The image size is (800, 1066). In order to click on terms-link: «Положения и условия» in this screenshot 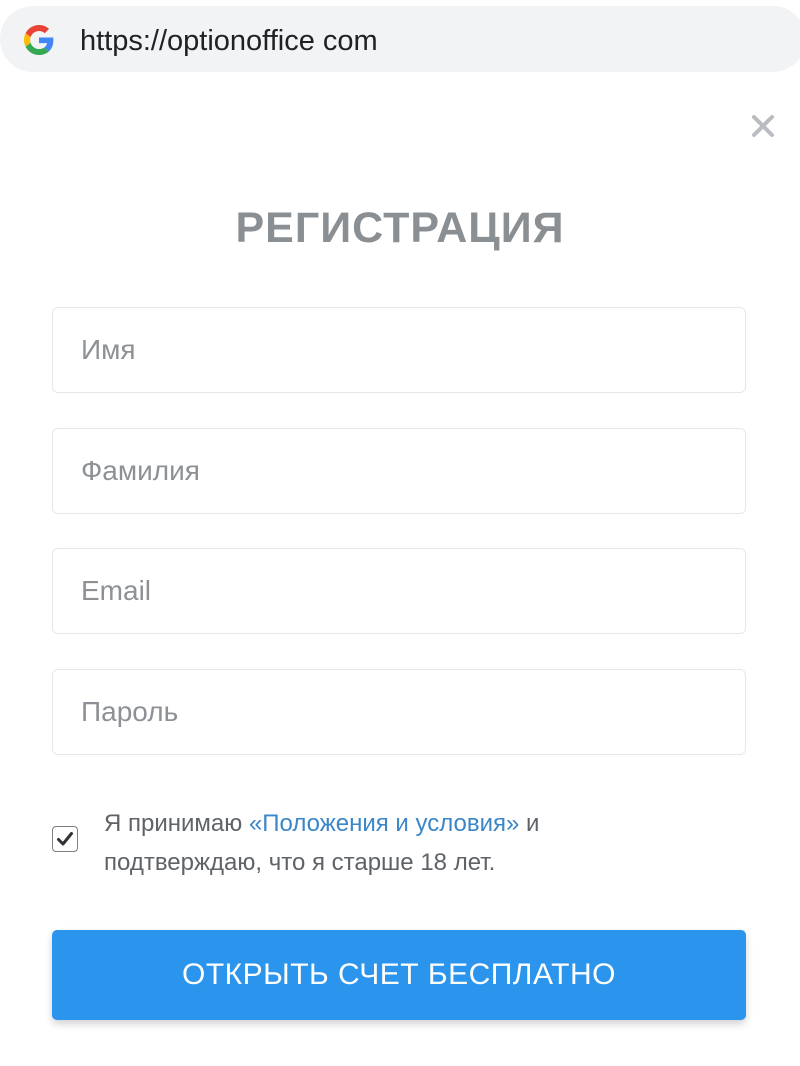, I will do `click(384, 823)`.